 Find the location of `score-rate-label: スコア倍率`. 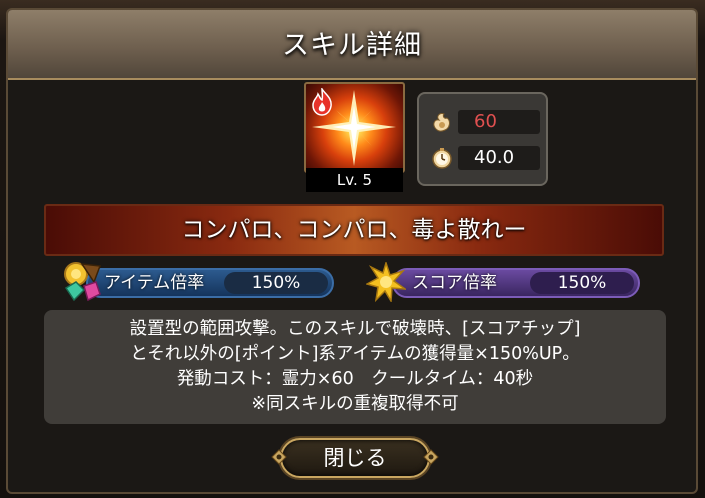

score-rate-label: スコア倍率 is located at coordinates (454, 283).